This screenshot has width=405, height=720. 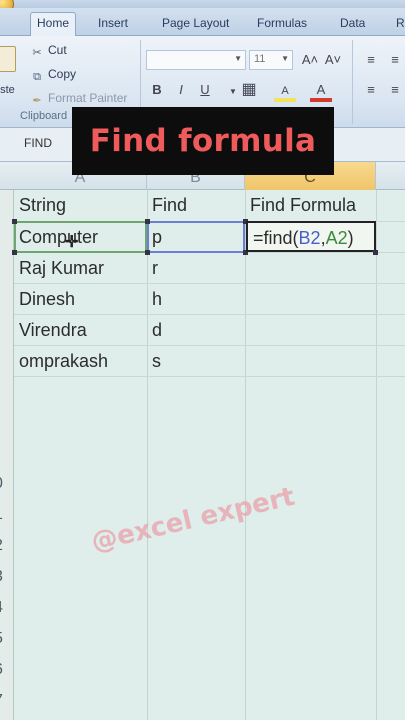 I want to click on scissors-icon: ✂, so click(x=37, y=53).